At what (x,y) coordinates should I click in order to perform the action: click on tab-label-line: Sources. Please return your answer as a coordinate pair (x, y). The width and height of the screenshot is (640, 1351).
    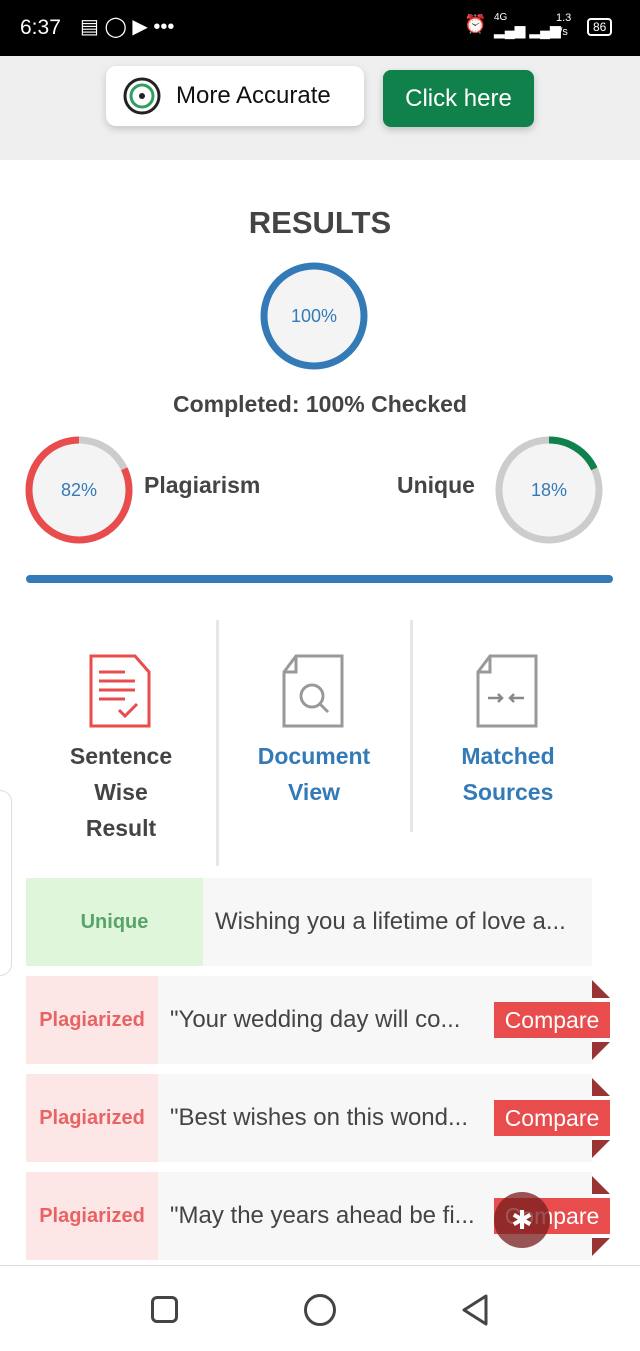
    Looking at the image, I should click on (508, 792).